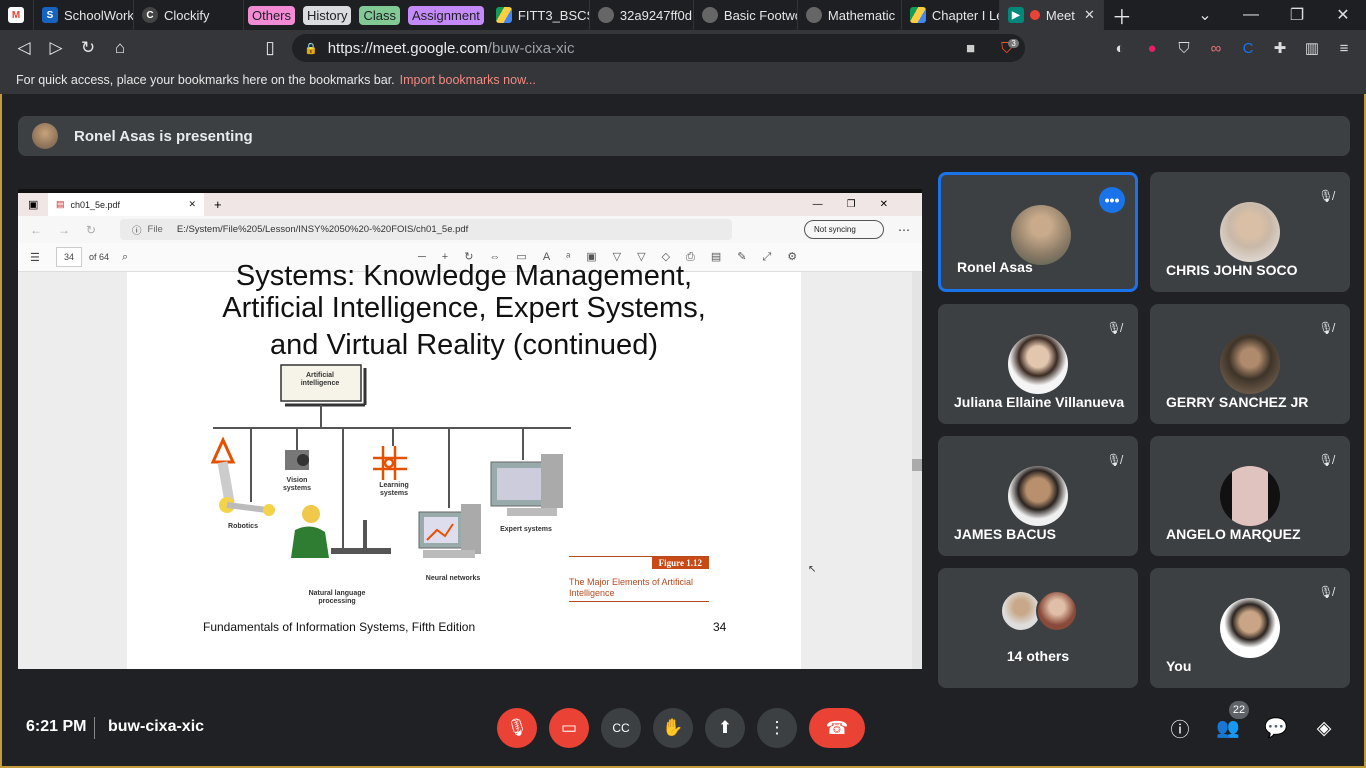 The image size is (1366, 768). What do you see at coordinates (673, 728) in the screenshot?
I see `raise-hand-button: ✋` at bounding box center [673, 728].